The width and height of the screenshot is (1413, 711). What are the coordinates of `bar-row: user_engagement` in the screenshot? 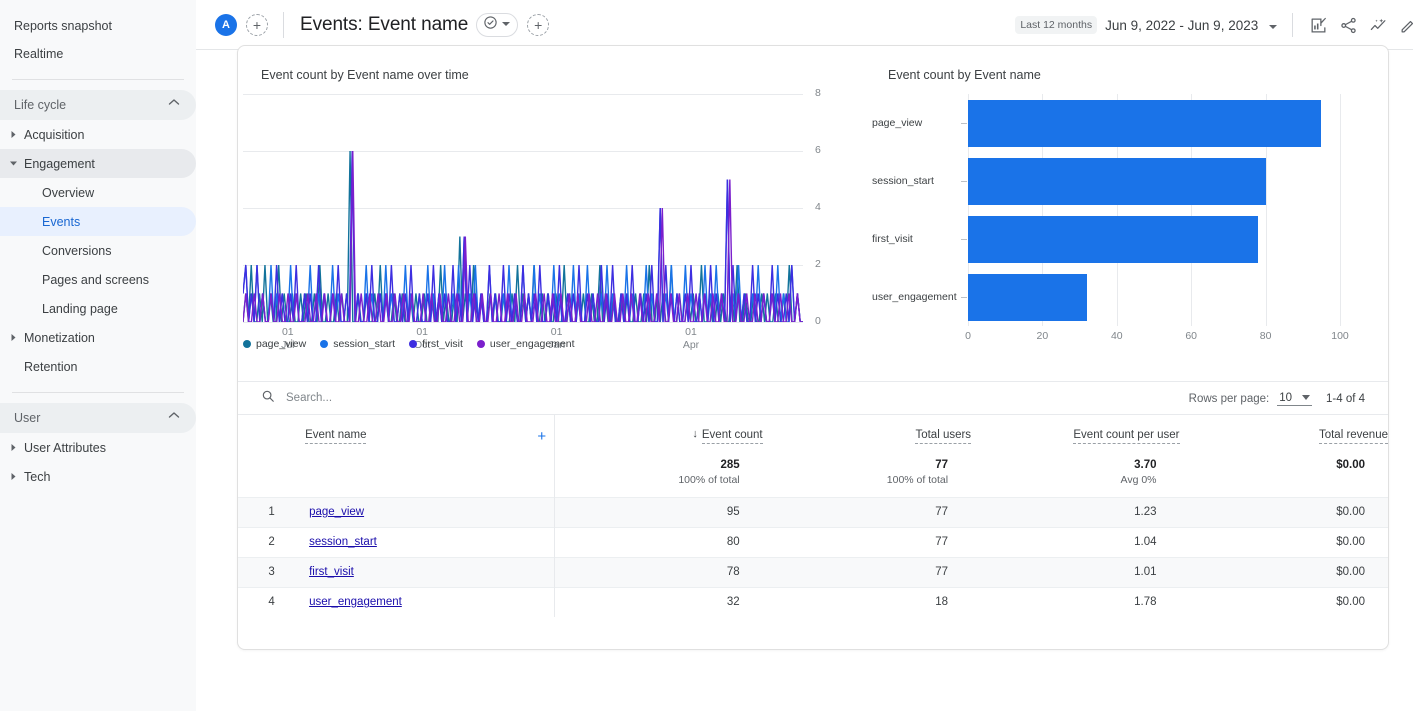 It's located at (1106, 297).